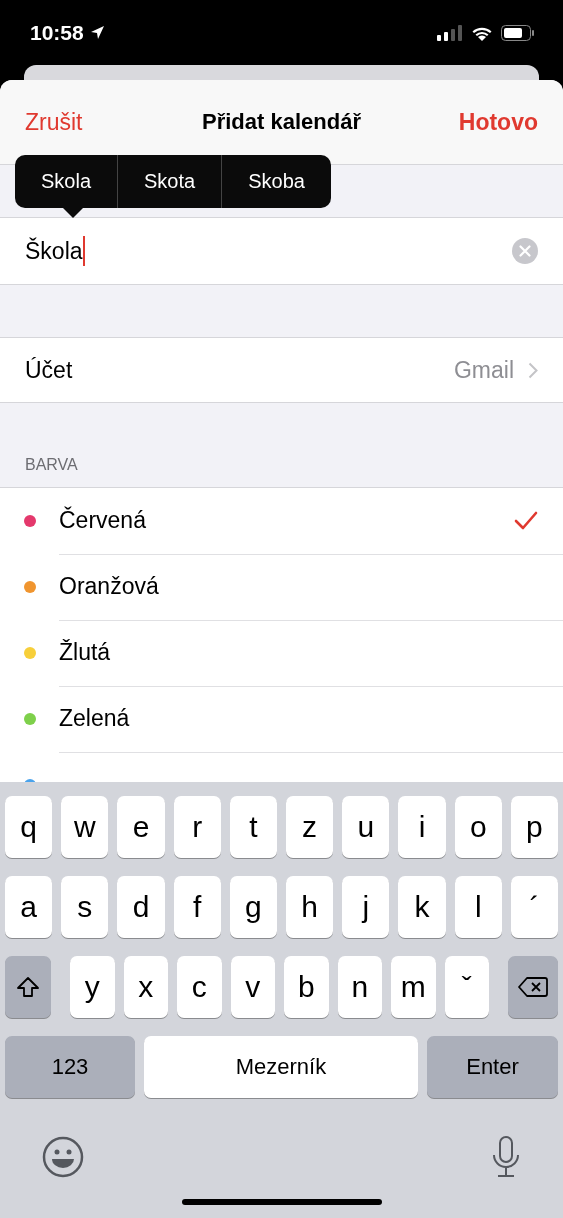 The width and height of the screenshot is (563, 1218). I want to click on signal-icon, so click(450, 32).